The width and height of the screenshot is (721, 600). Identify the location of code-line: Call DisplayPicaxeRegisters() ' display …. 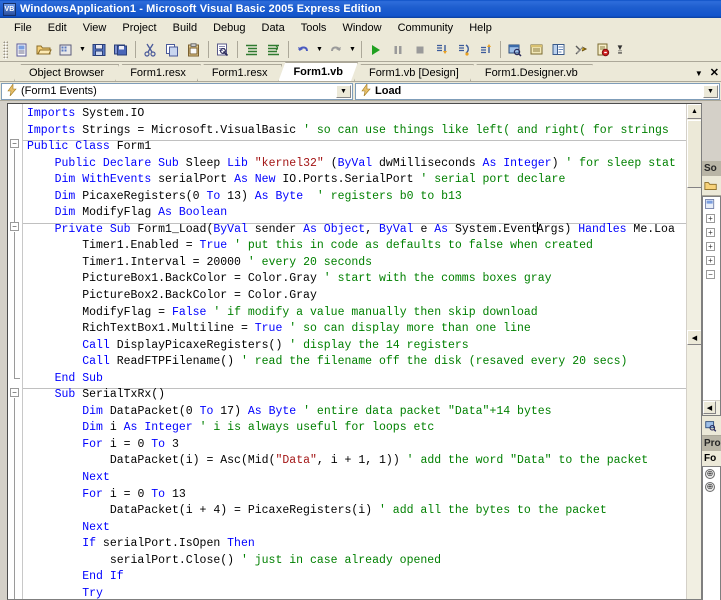
(354, 346).